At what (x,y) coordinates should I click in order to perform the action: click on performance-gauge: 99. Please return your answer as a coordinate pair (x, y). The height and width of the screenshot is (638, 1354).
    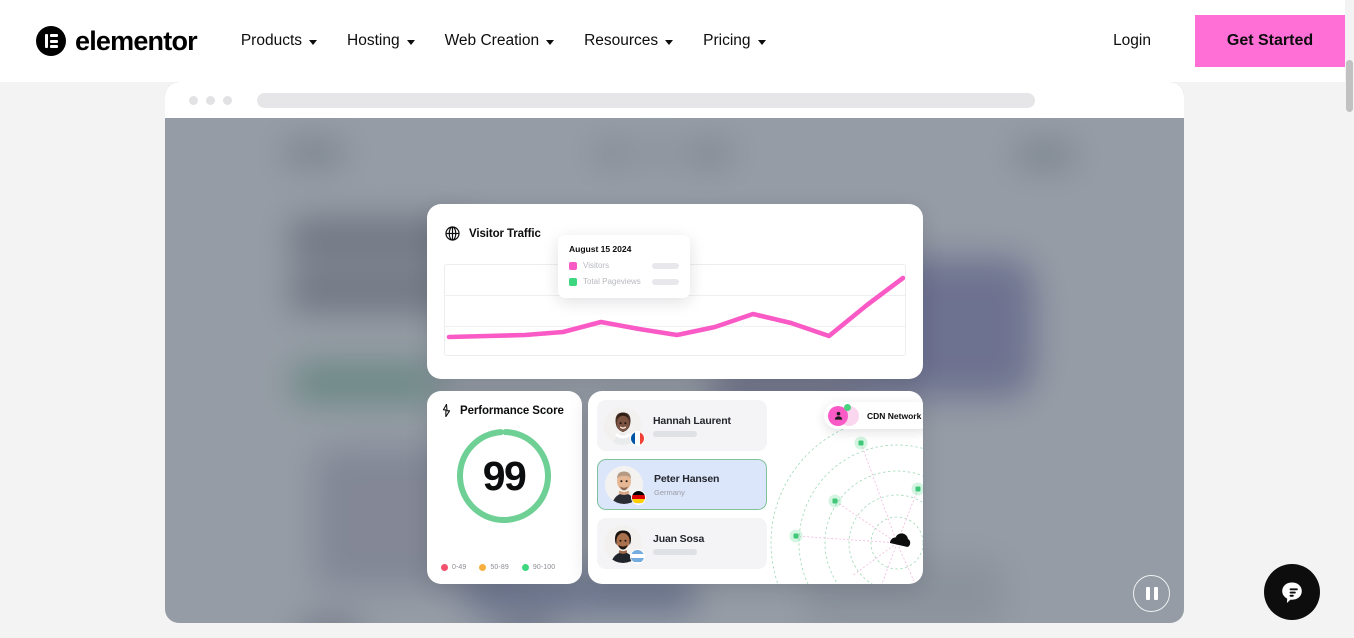
    Looking at the image, I should click on (504, 476).